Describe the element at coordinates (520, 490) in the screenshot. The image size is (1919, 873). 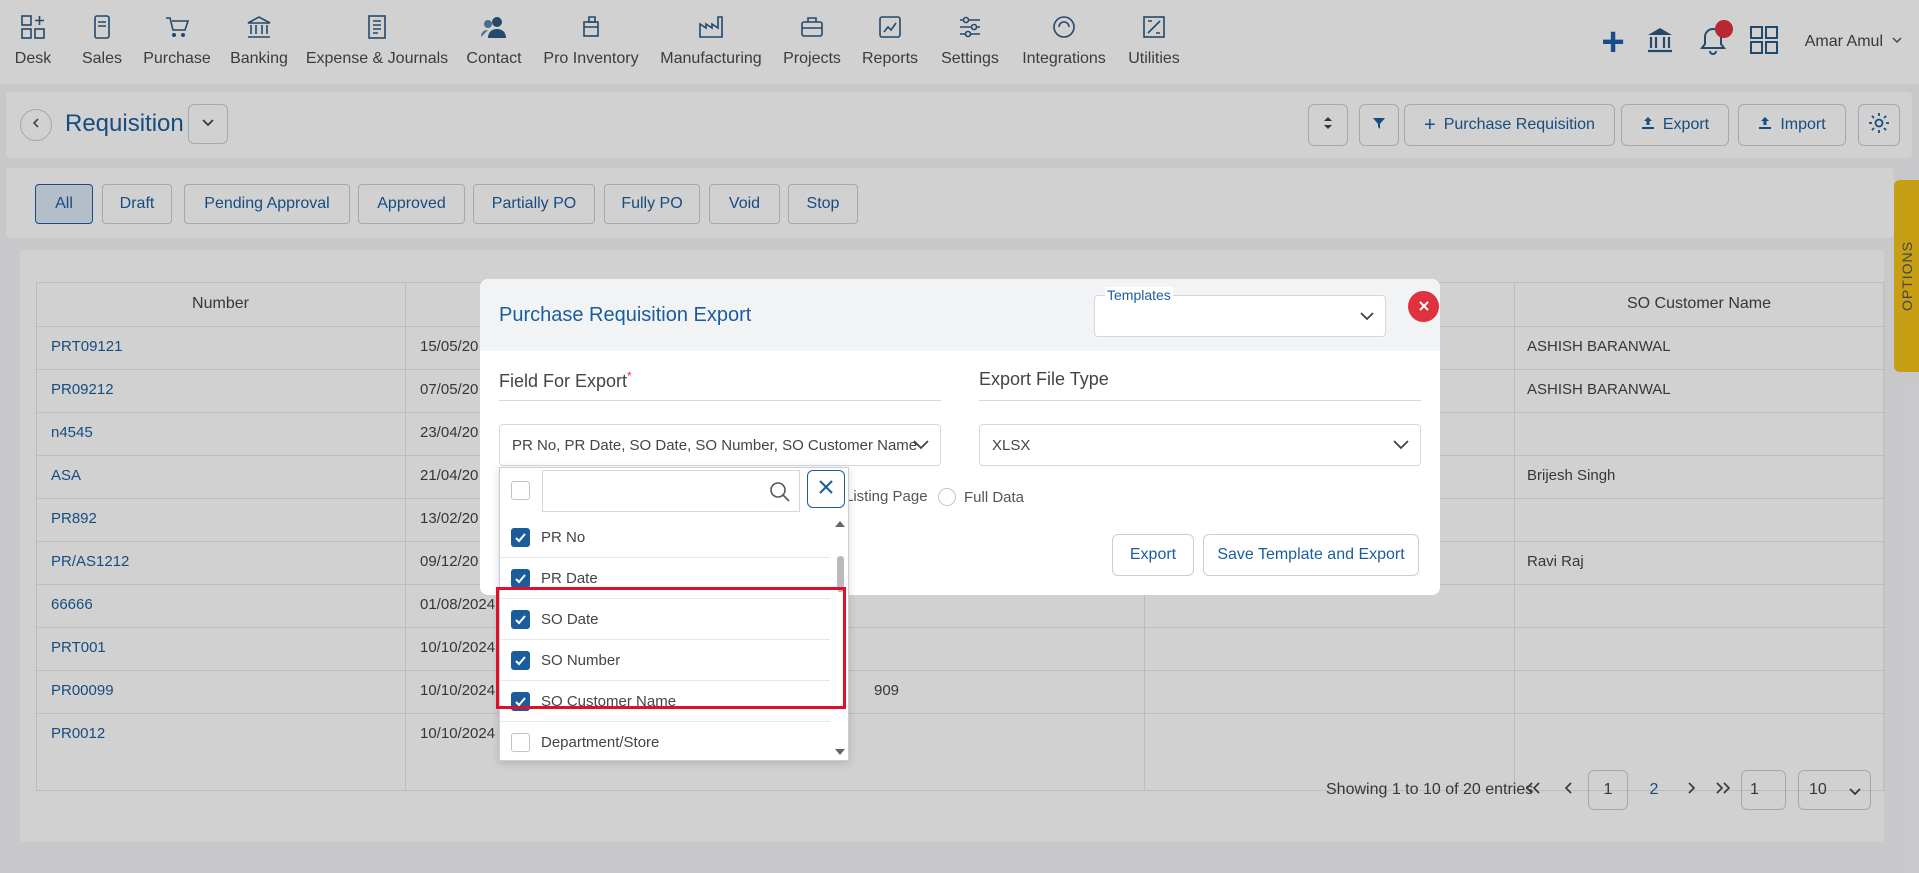
I see `select-all-checkbox` at that location.